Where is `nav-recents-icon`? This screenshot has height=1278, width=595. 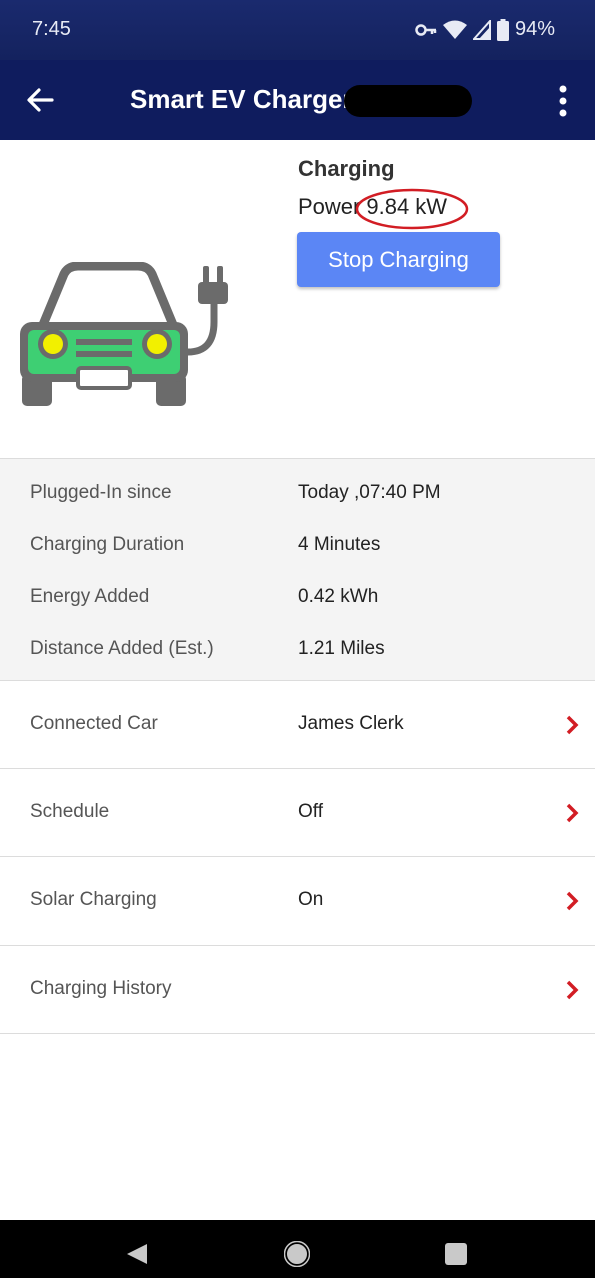 nav-recents-icon is located at coordinates (456, 1254).